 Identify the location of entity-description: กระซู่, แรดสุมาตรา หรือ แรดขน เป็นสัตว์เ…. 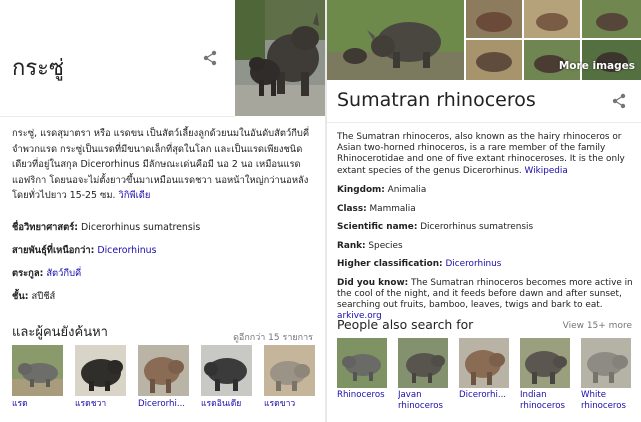
(165, 165).